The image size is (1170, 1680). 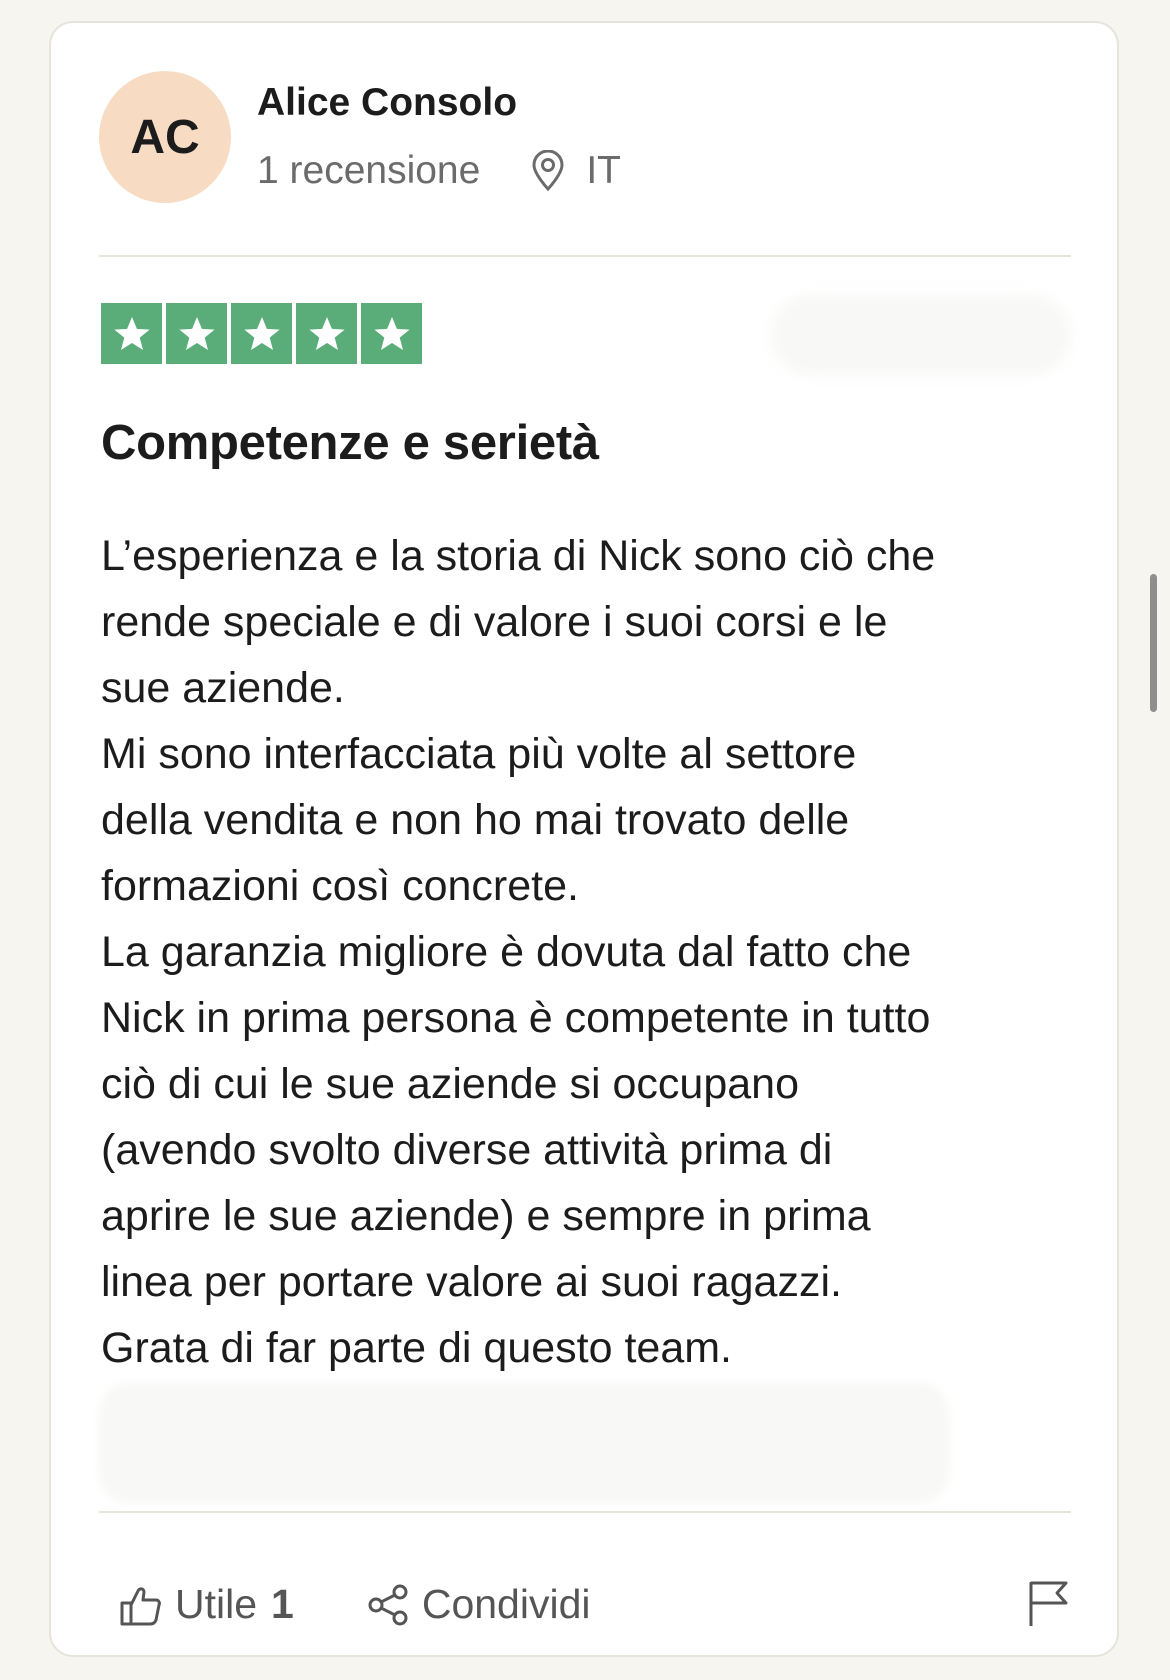 I want to click on helpful-label: Utile, so click(x=216, y=1604).